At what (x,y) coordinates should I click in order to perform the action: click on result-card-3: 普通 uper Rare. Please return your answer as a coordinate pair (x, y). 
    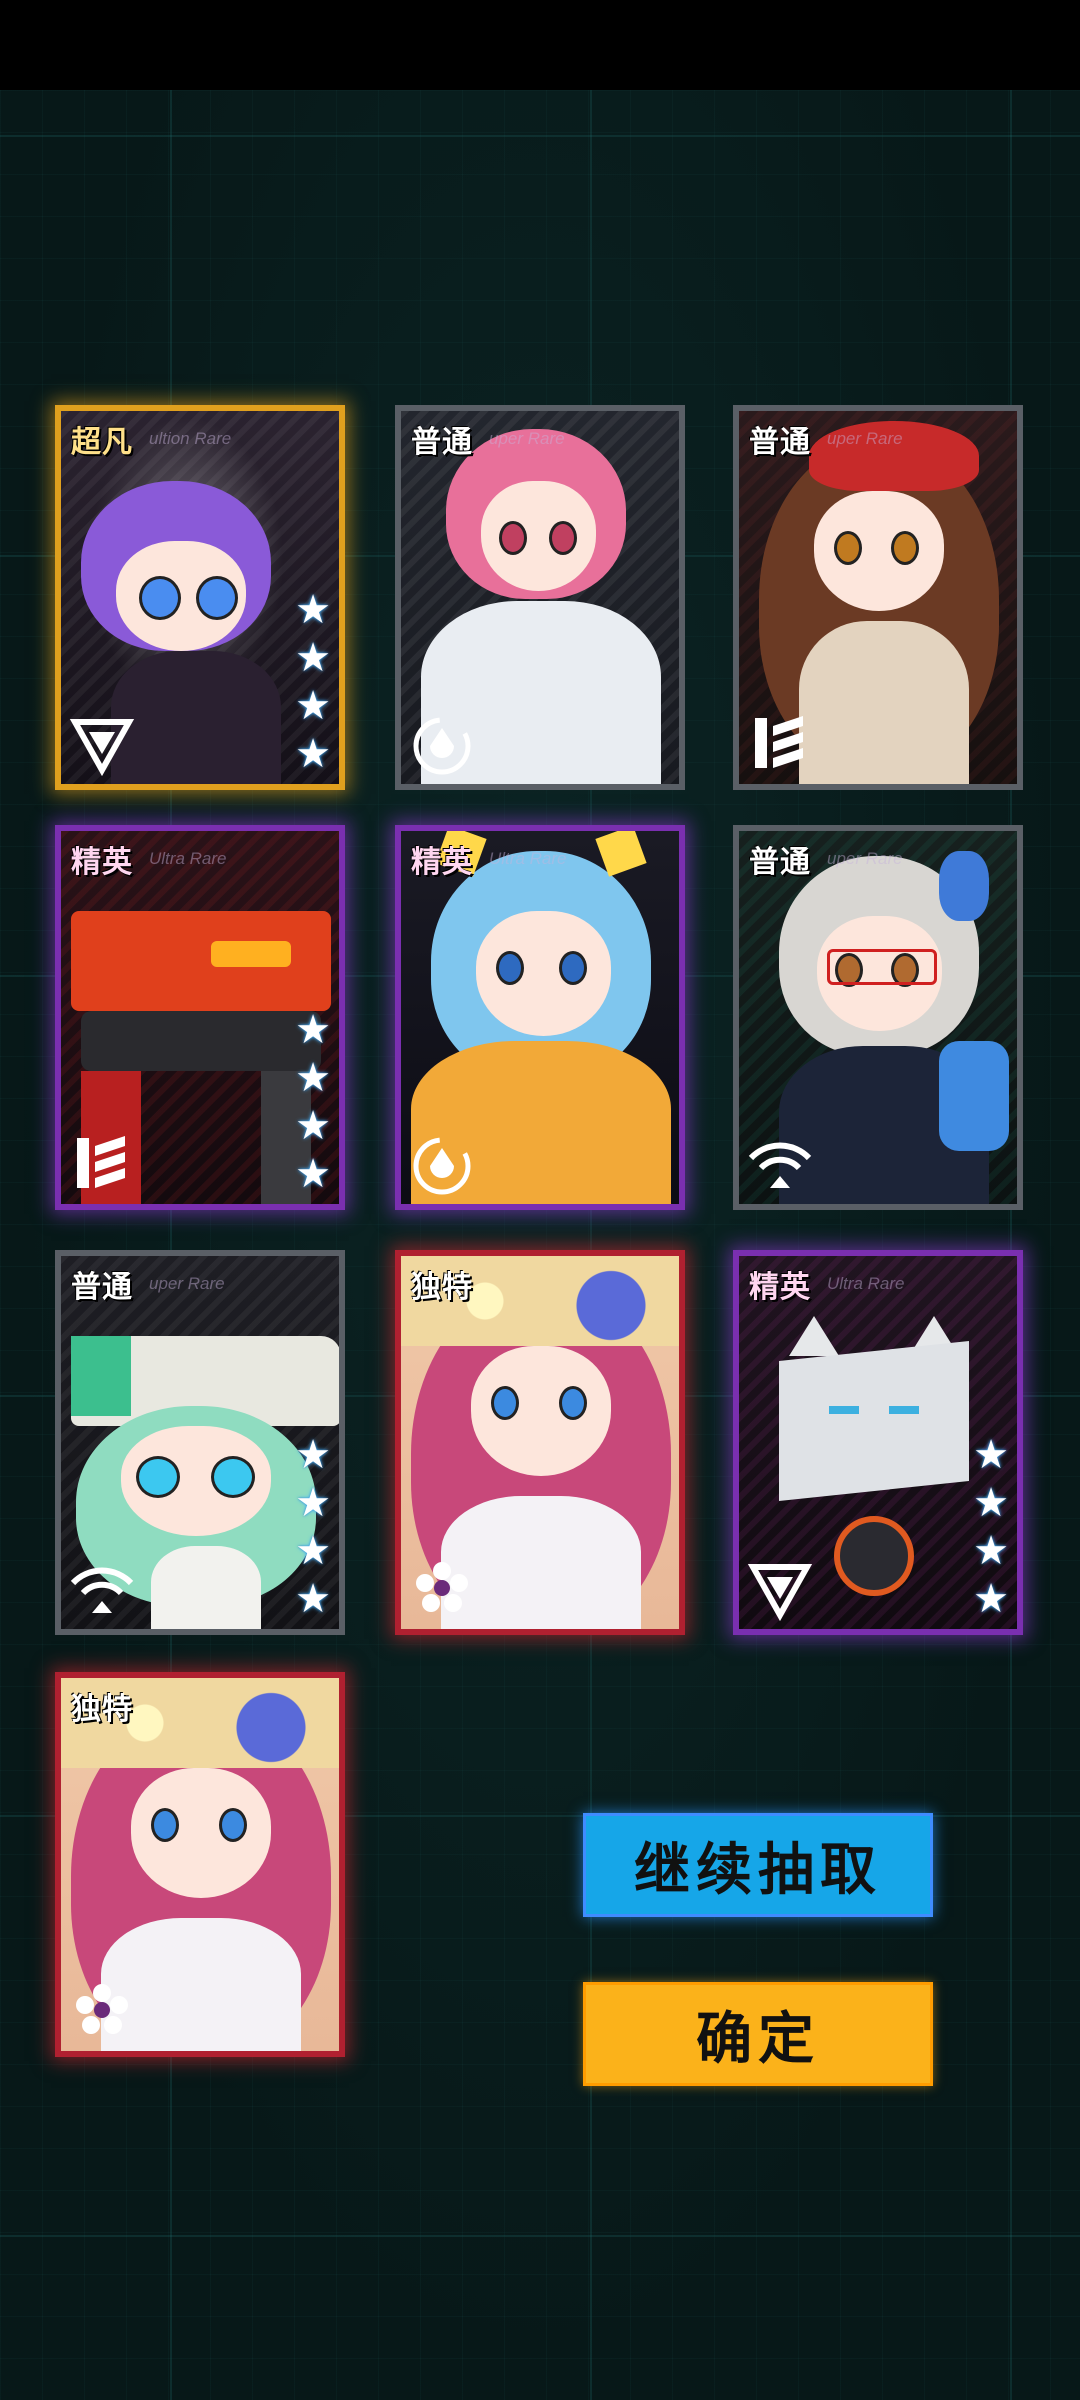
    Looking at the image, I should click on (878, 597).